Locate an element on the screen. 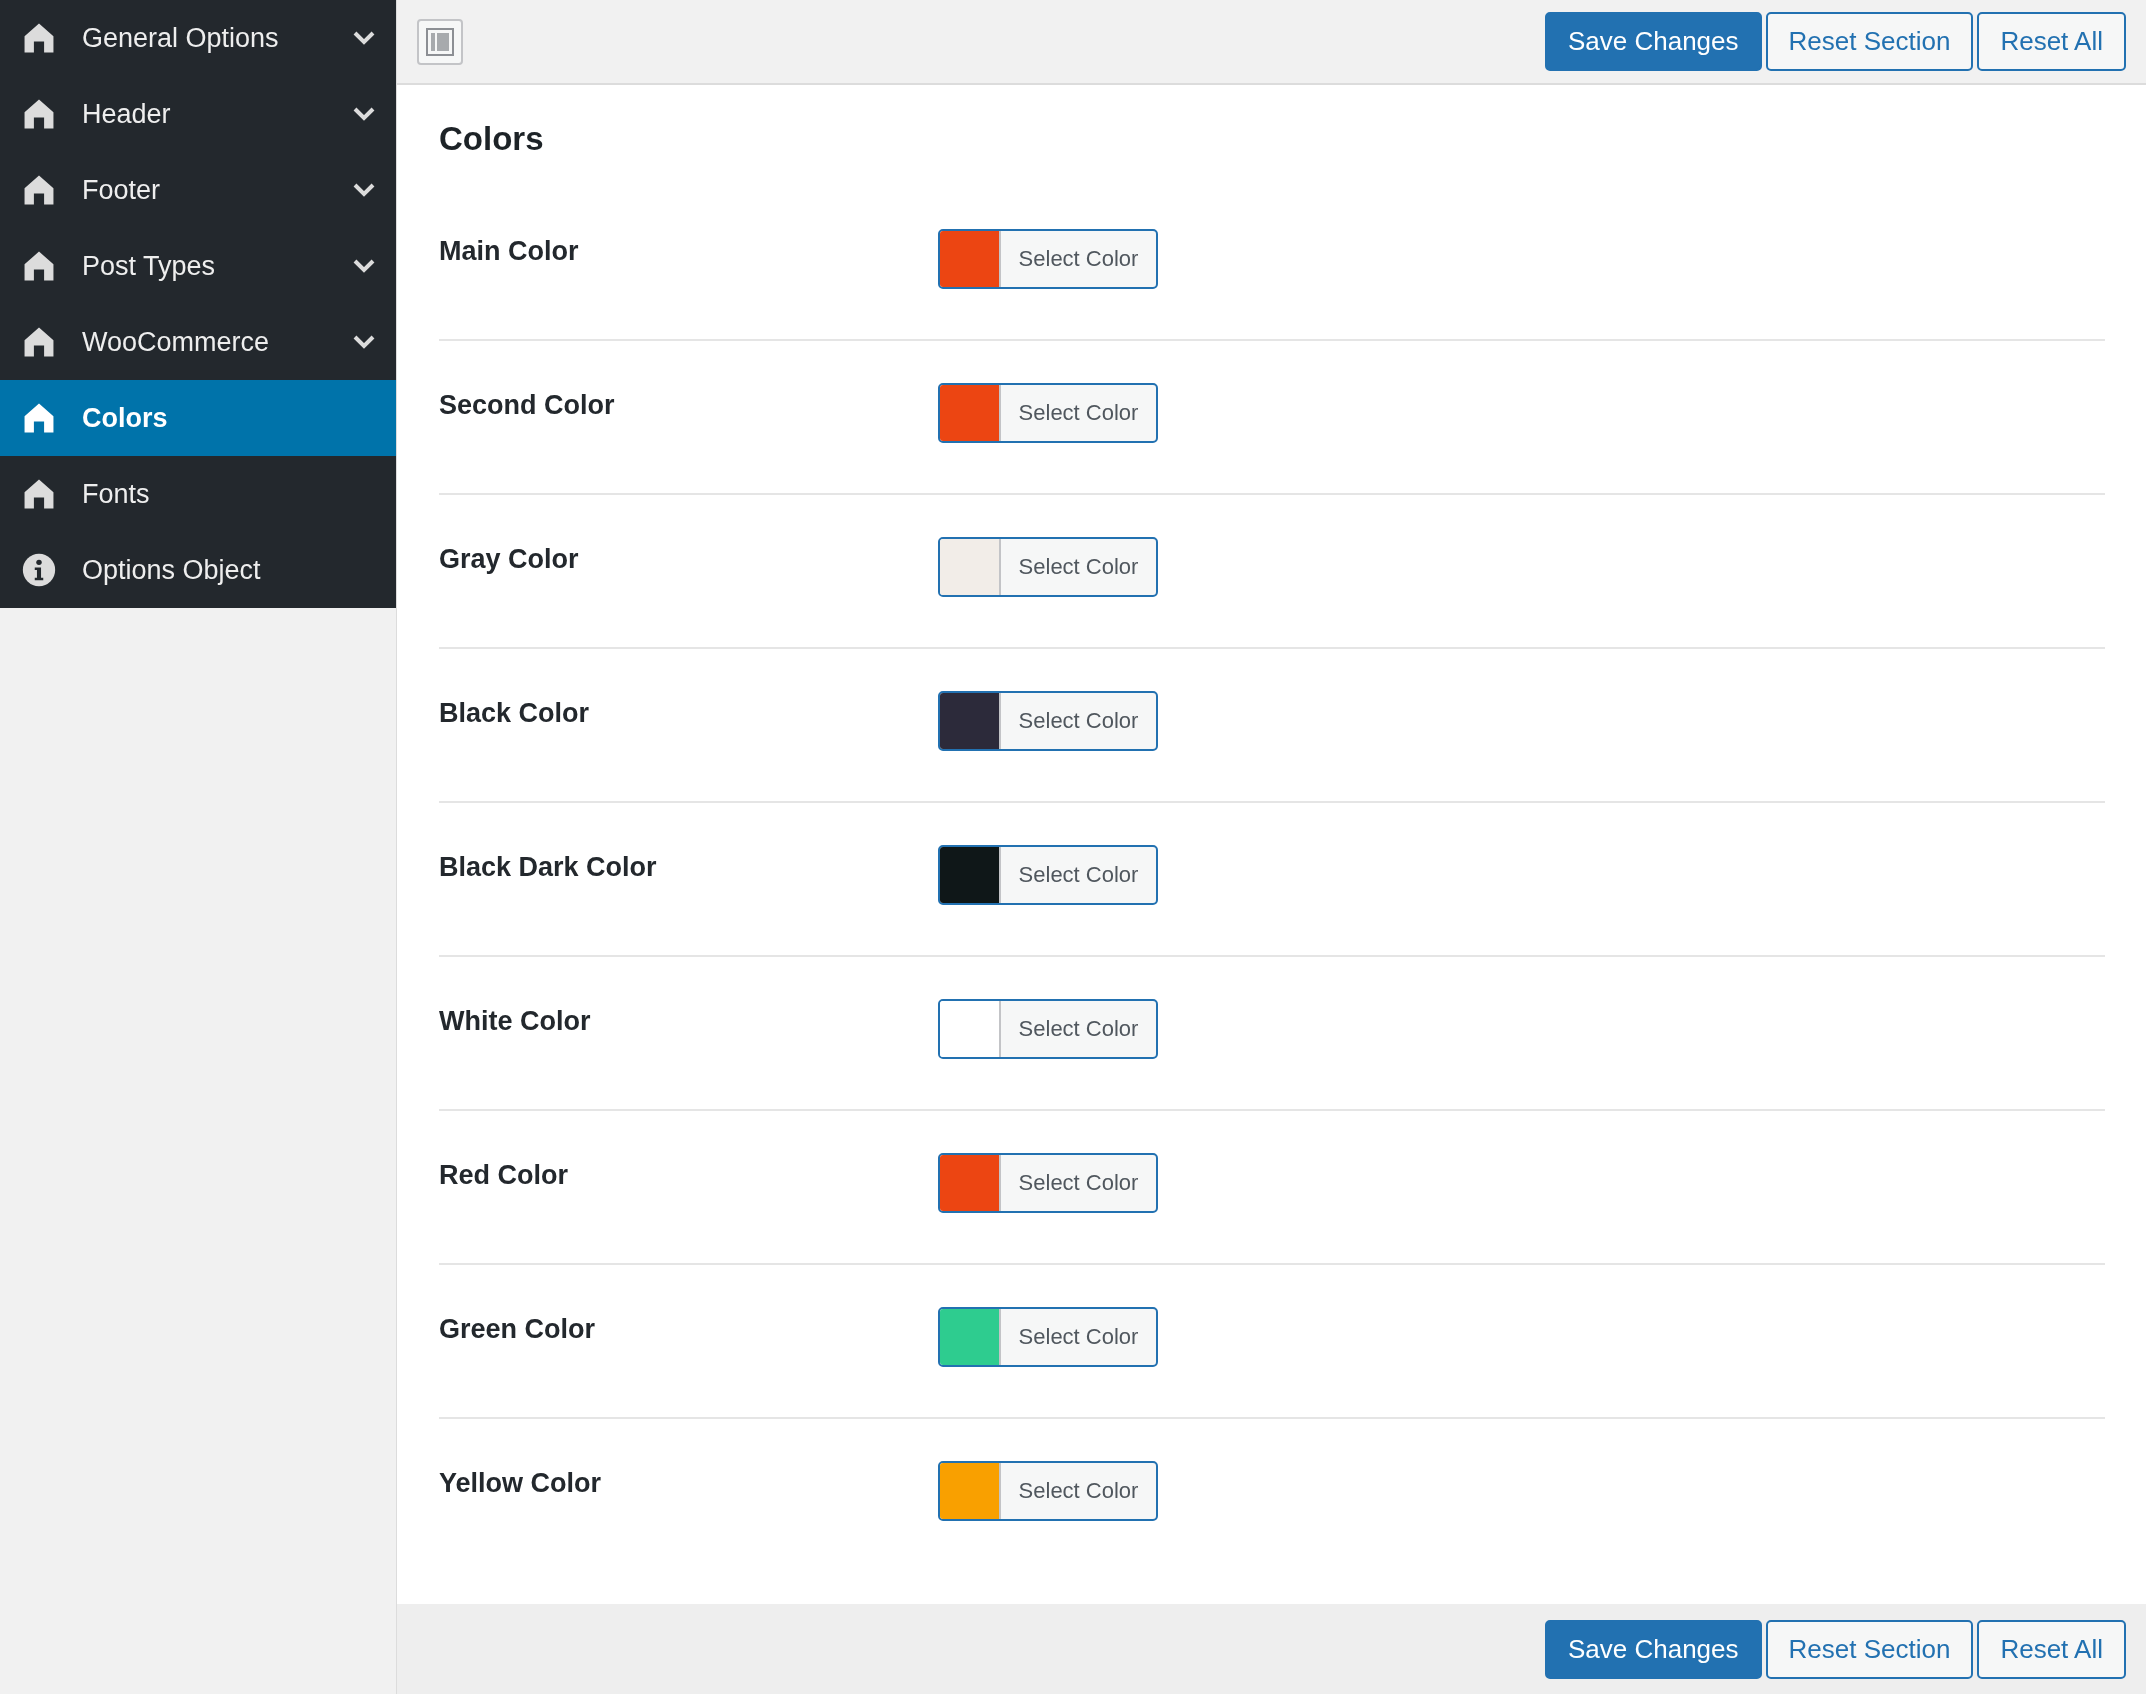  top-button: Save Changes is located at coordinates (1653, 41).